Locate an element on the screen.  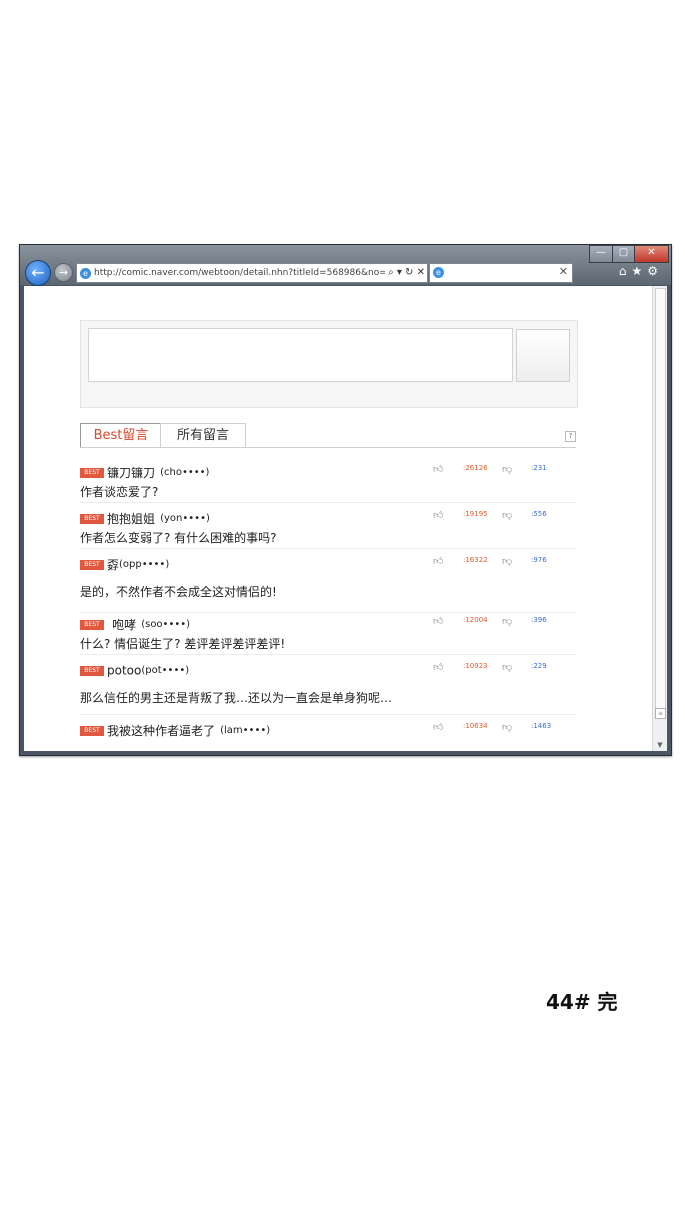
comment-userid: (lam••••) is located at coordinates (245, 730).